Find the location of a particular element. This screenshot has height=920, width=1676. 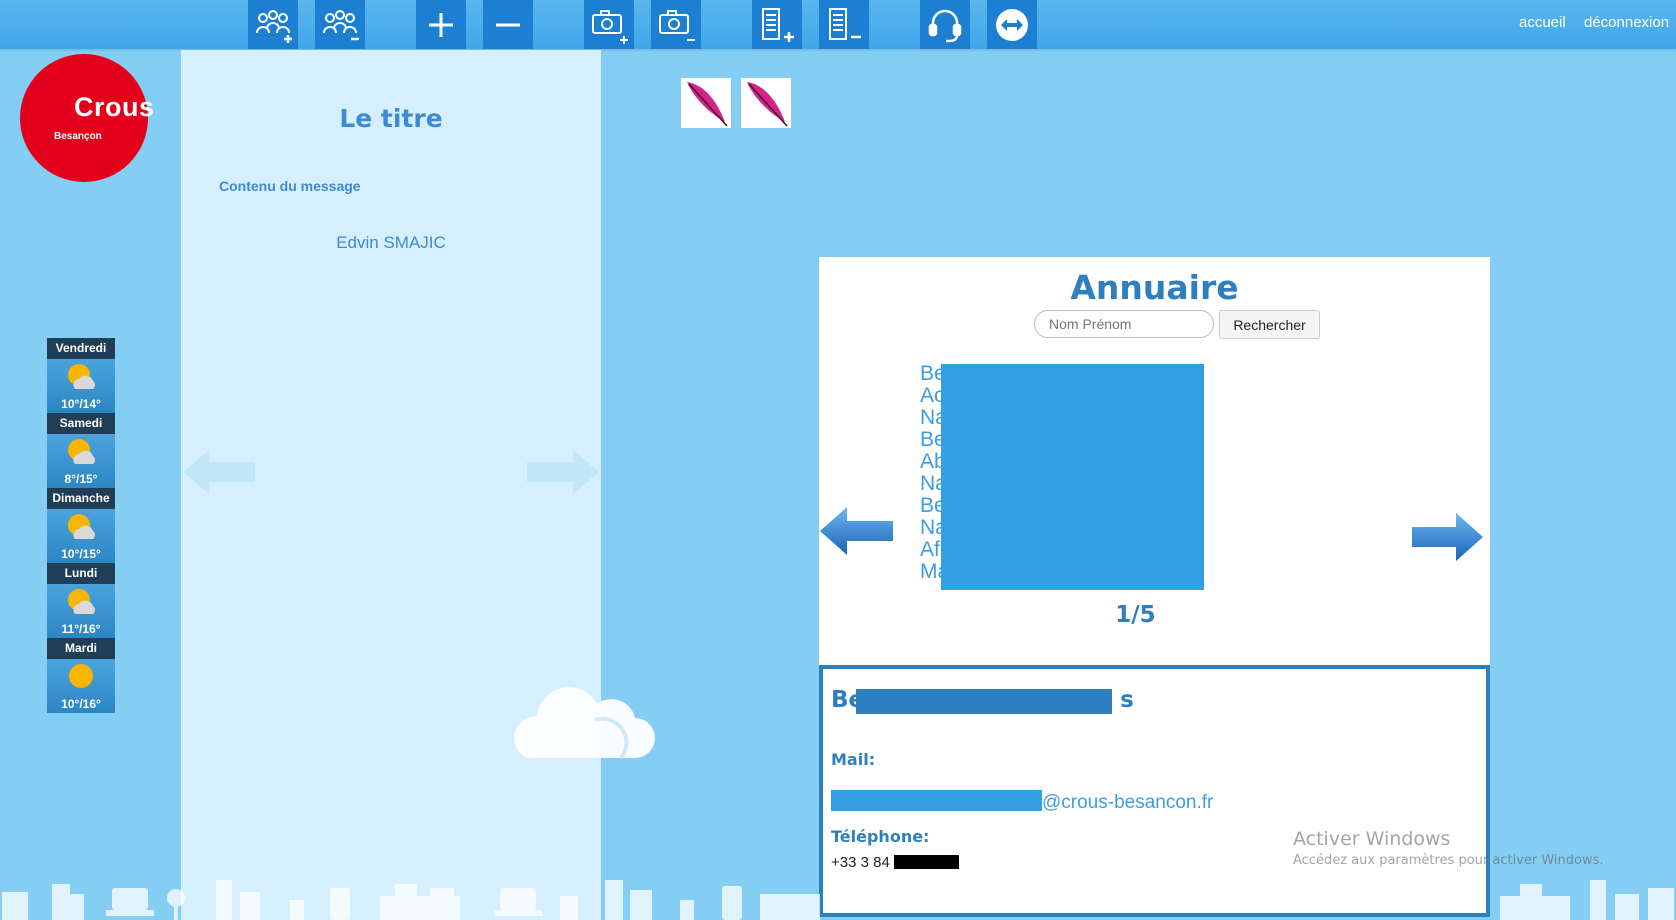

weather-day: Samedi 8°/15° is located at coordinates (81, 450).